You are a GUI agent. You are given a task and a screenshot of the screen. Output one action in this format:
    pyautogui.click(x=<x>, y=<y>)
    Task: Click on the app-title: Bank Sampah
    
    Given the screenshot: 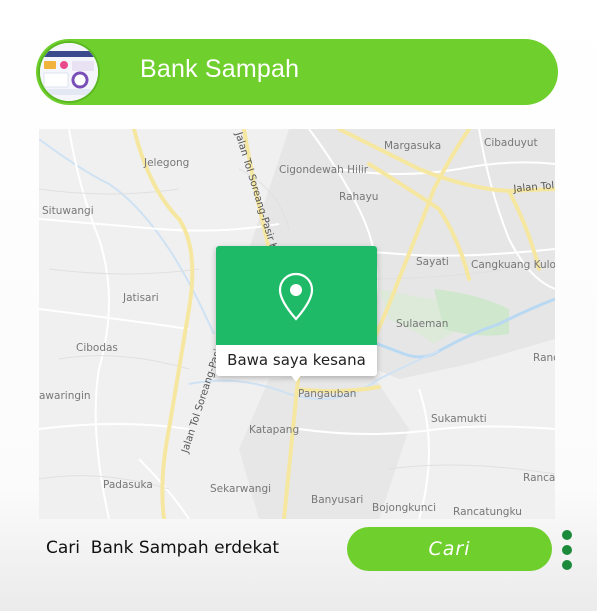 What is the action you would take?
    pyautogui.click(x=220, y=69)
    